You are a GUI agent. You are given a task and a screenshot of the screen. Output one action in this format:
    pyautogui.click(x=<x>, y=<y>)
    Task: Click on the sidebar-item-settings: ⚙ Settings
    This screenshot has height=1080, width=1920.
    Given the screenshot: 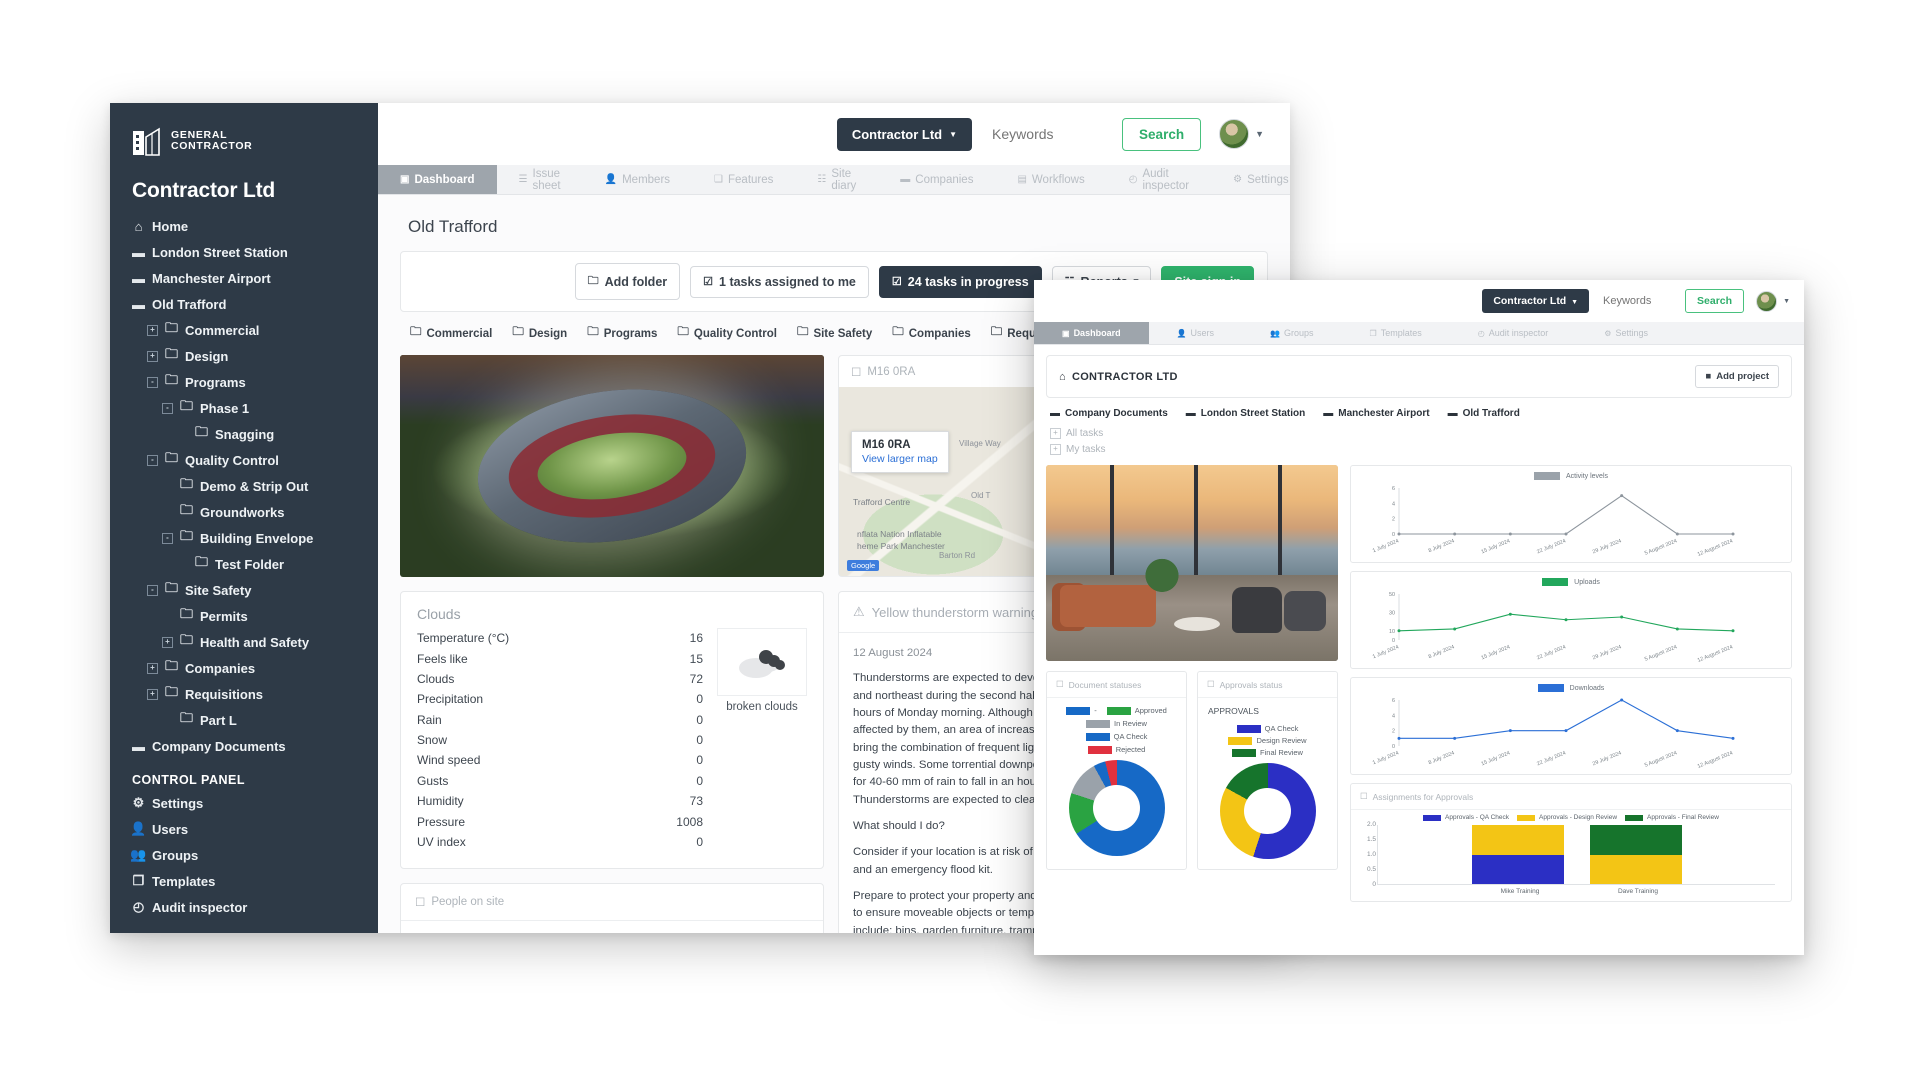 What is the action you would take?
    pyautogui.click(x=244, y=803)
    